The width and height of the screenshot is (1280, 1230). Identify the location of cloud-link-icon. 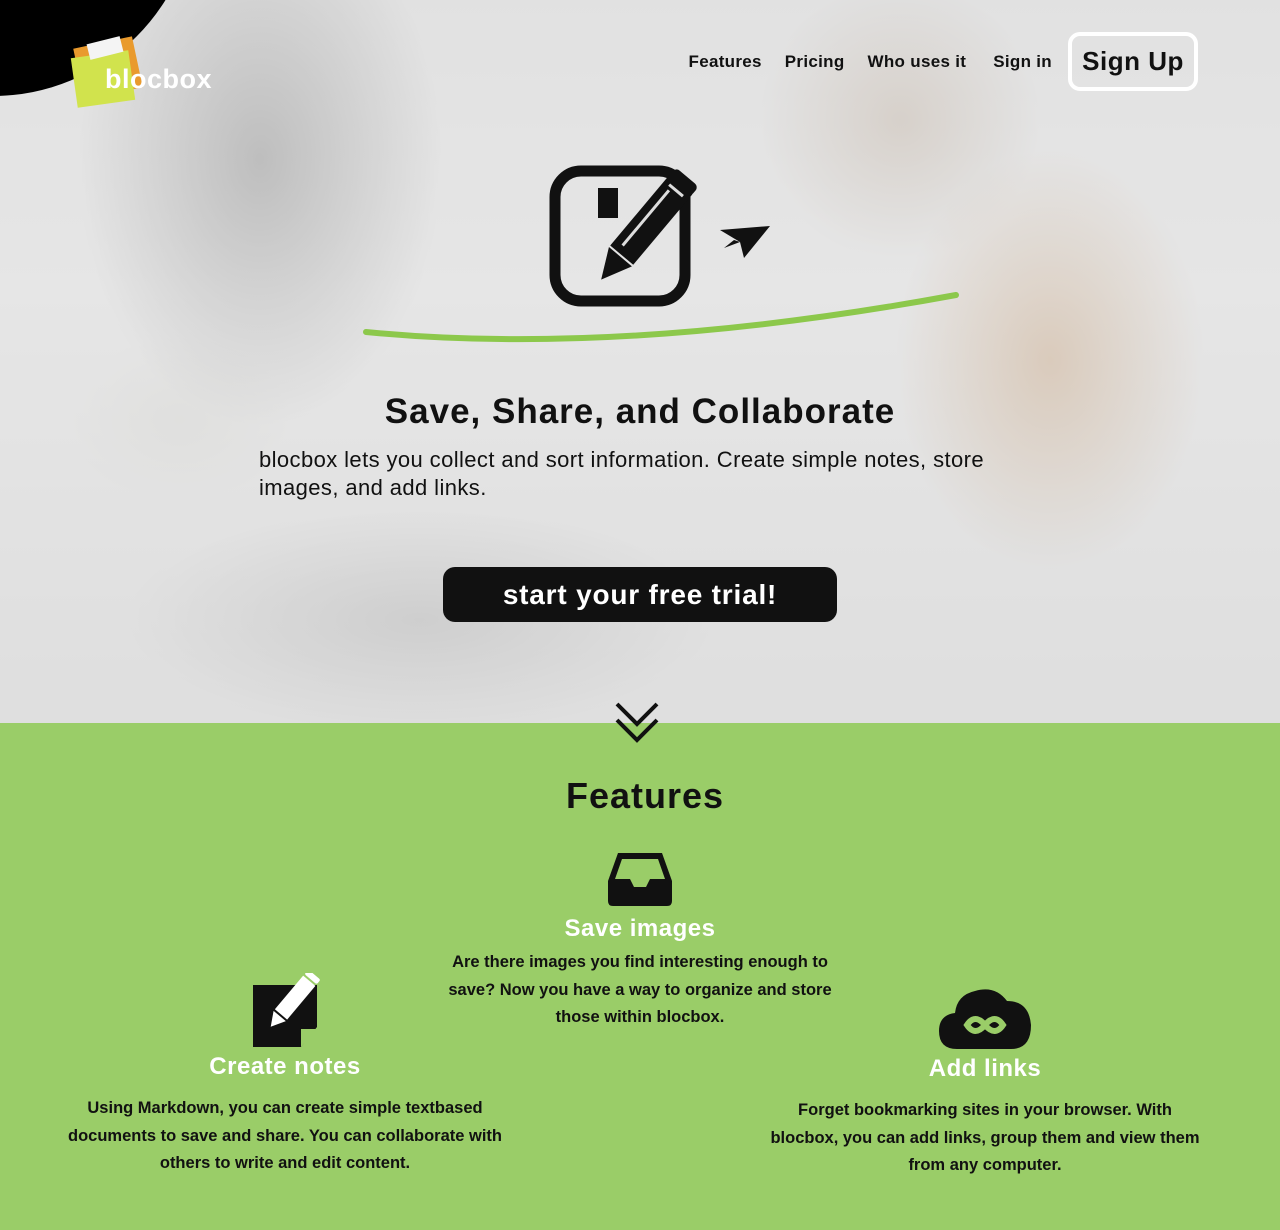
(985, 1019).